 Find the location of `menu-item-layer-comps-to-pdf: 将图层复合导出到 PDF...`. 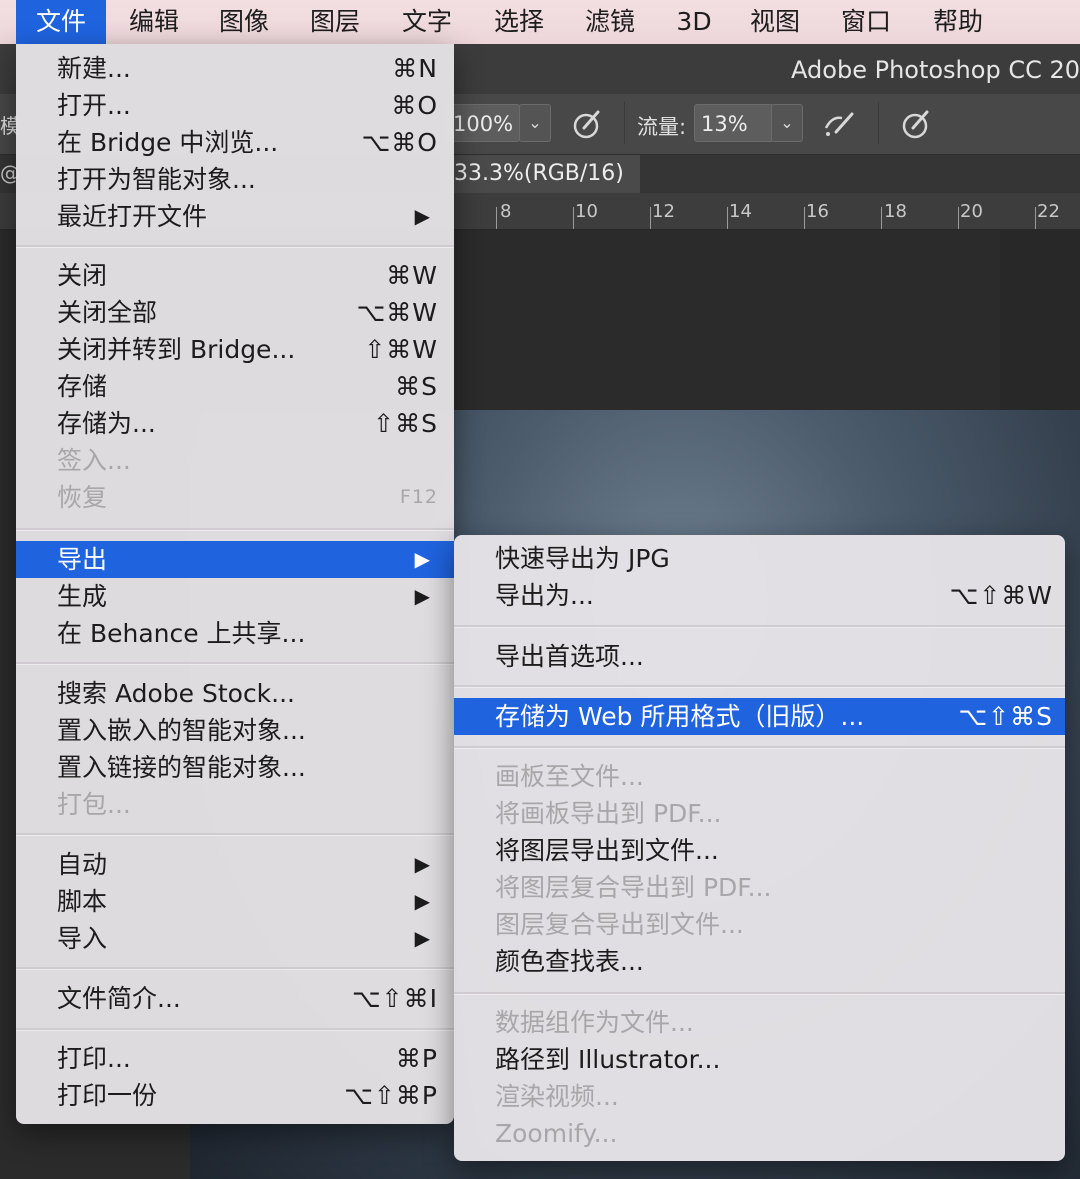

menu-item-layer-comps-to-pdf: 将图层复合导出到 PDF... is located at coordinates (759, 887).